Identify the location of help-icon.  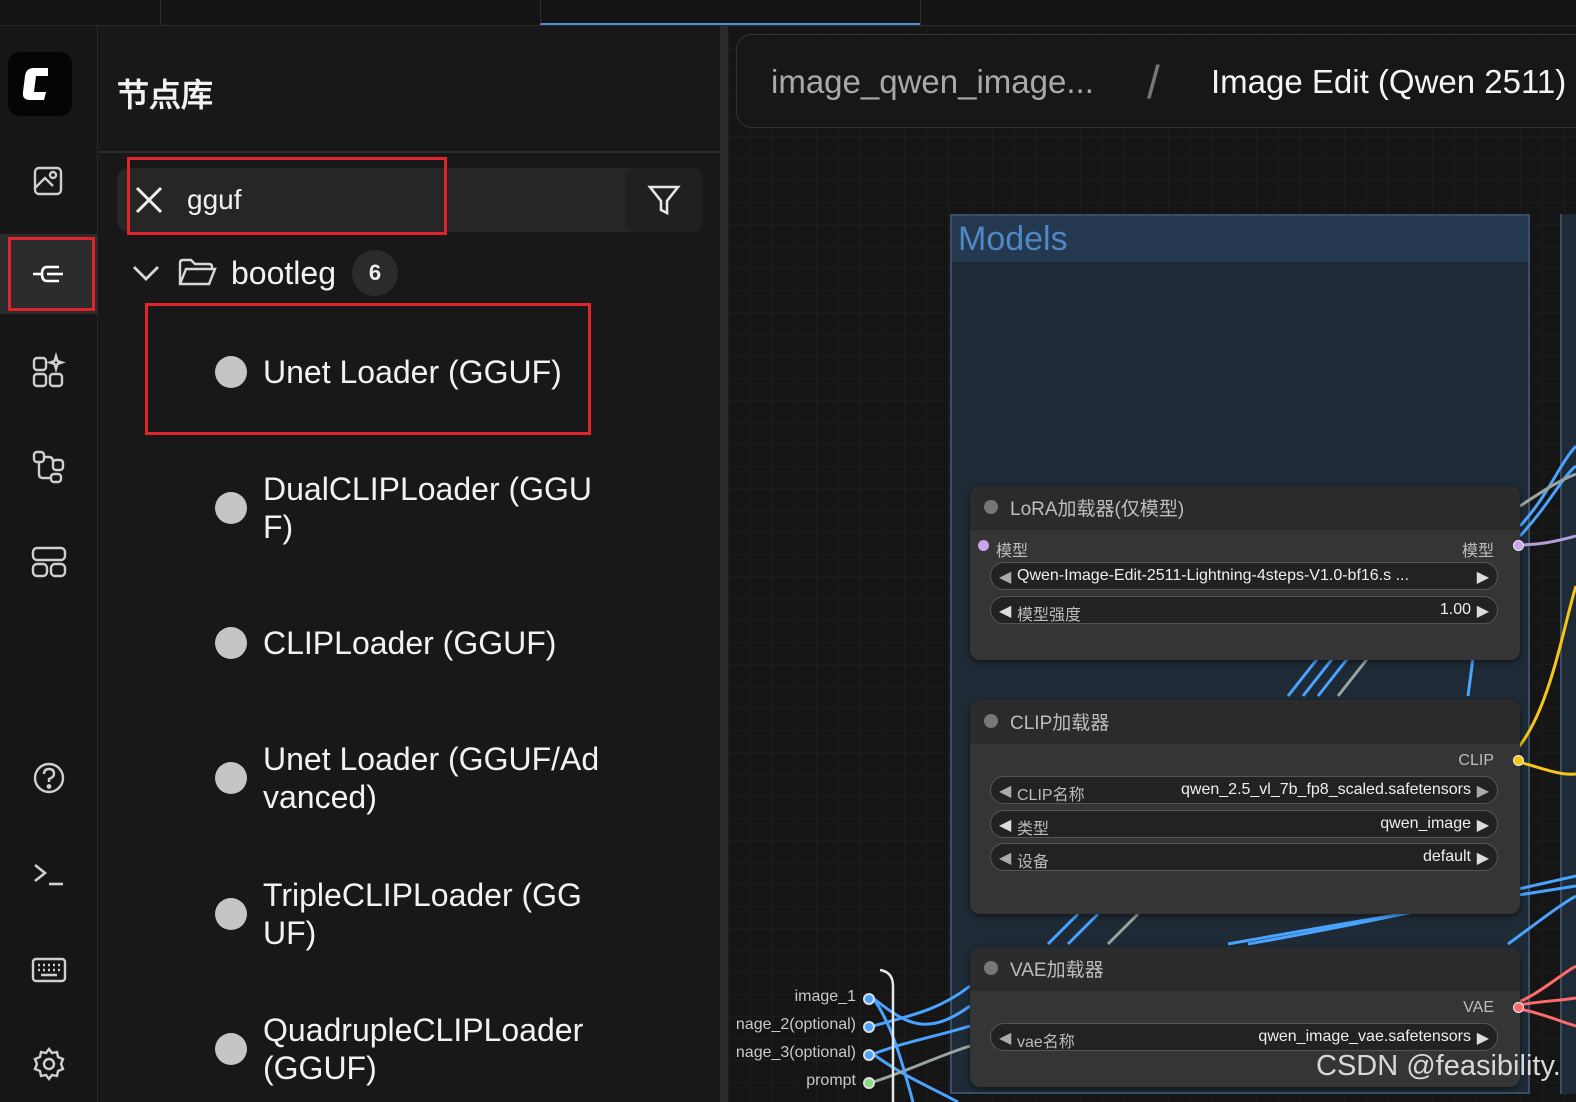
(49, 778).